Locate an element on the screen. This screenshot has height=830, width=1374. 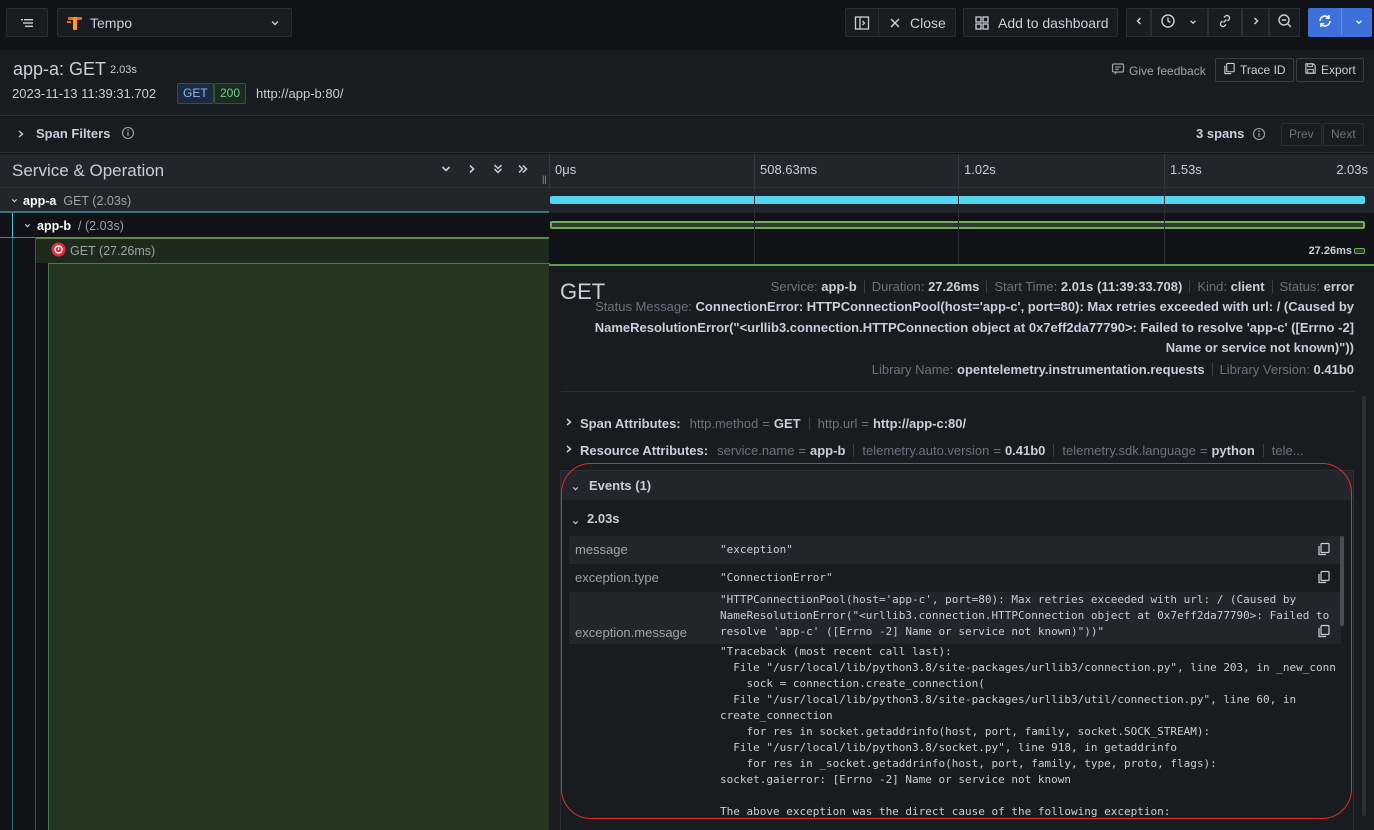
time-forward-button is located at coordinates (1255, 22).